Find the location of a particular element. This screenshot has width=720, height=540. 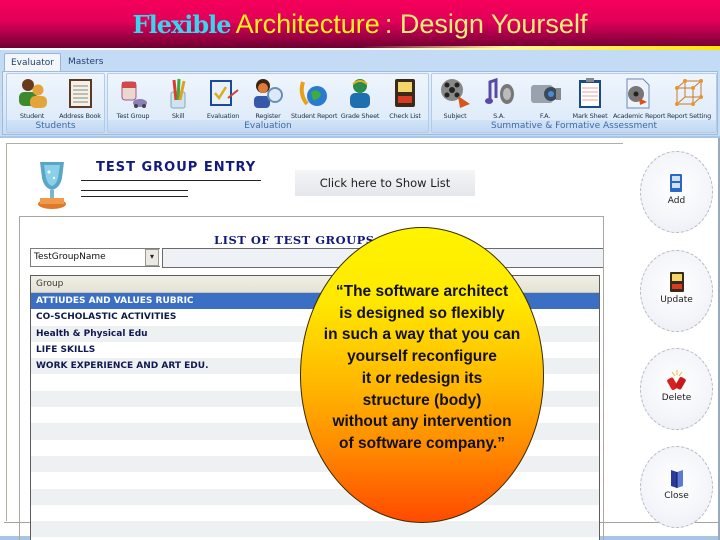

ribbon-tabs: Evaluator Masters is located at coordinates (360, 61).